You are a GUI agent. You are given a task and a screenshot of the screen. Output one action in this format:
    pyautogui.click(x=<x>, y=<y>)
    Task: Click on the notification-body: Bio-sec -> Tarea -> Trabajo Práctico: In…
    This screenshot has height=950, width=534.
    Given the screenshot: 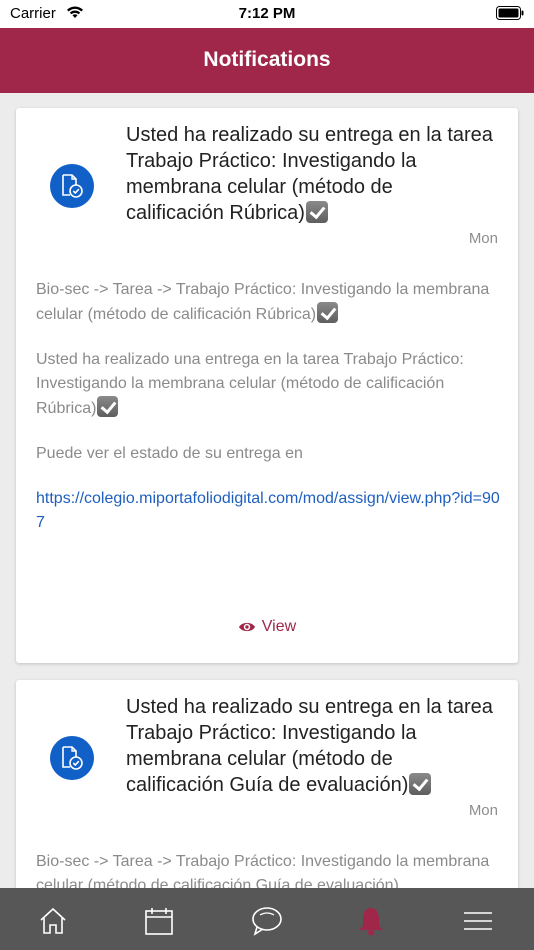 What is the action you would take?
    pyautogui.click(x=271, y=869)
    